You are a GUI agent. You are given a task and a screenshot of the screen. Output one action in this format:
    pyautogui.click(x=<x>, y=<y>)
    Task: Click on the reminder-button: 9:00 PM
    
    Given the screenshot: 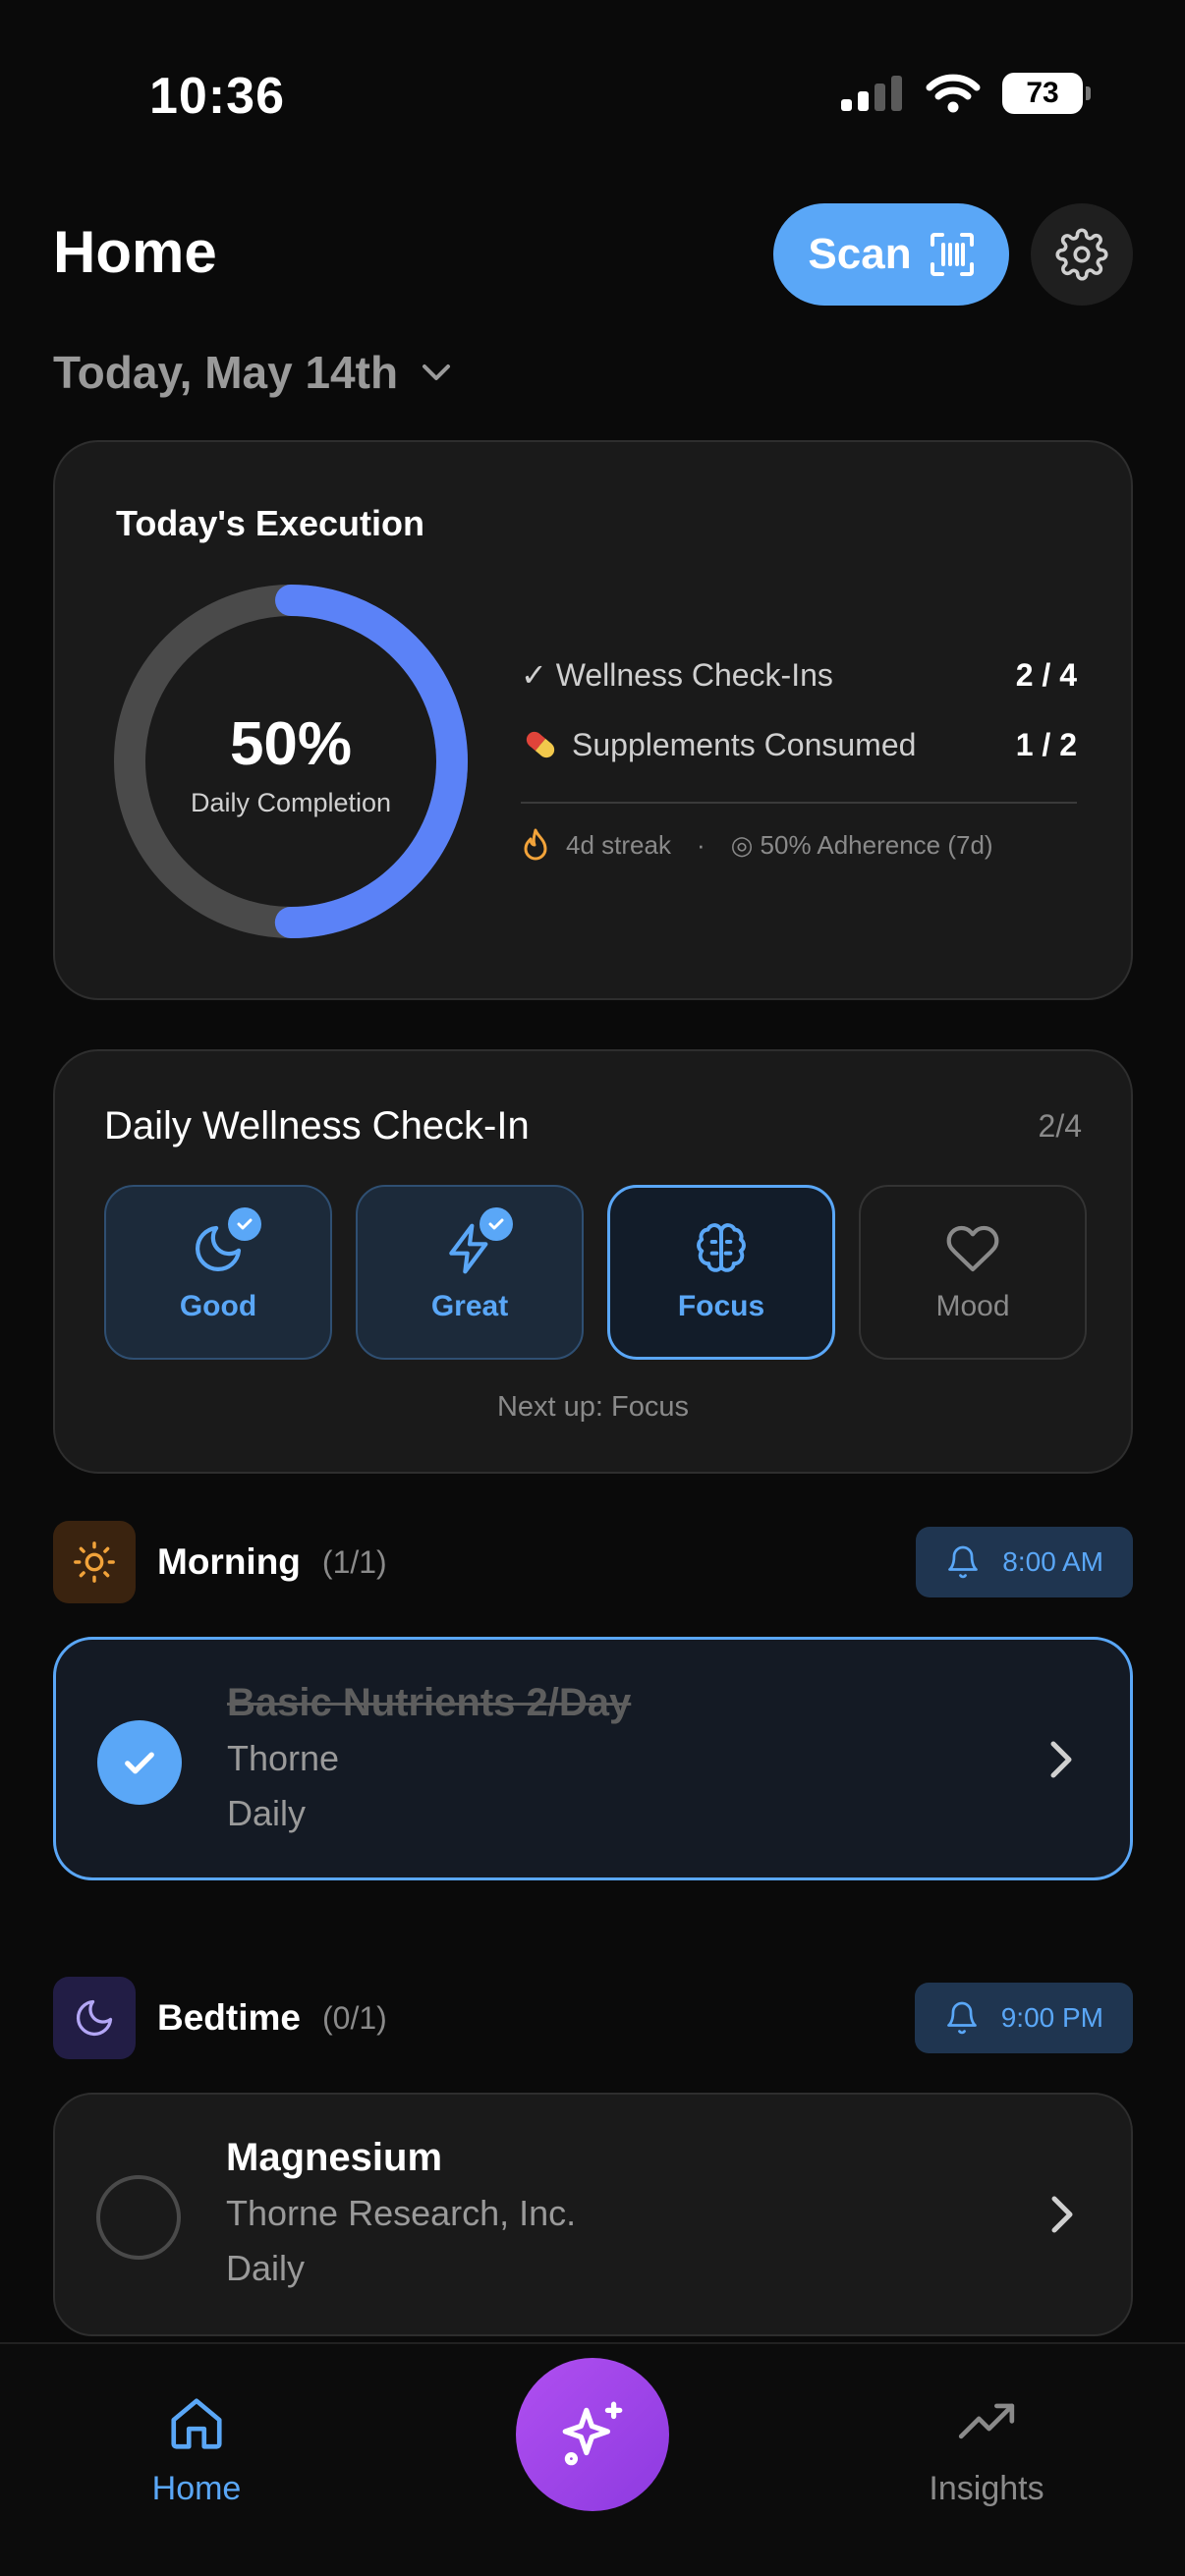 What is the action you would take?
    pyautogui.click(x=1024, y=2018)
    